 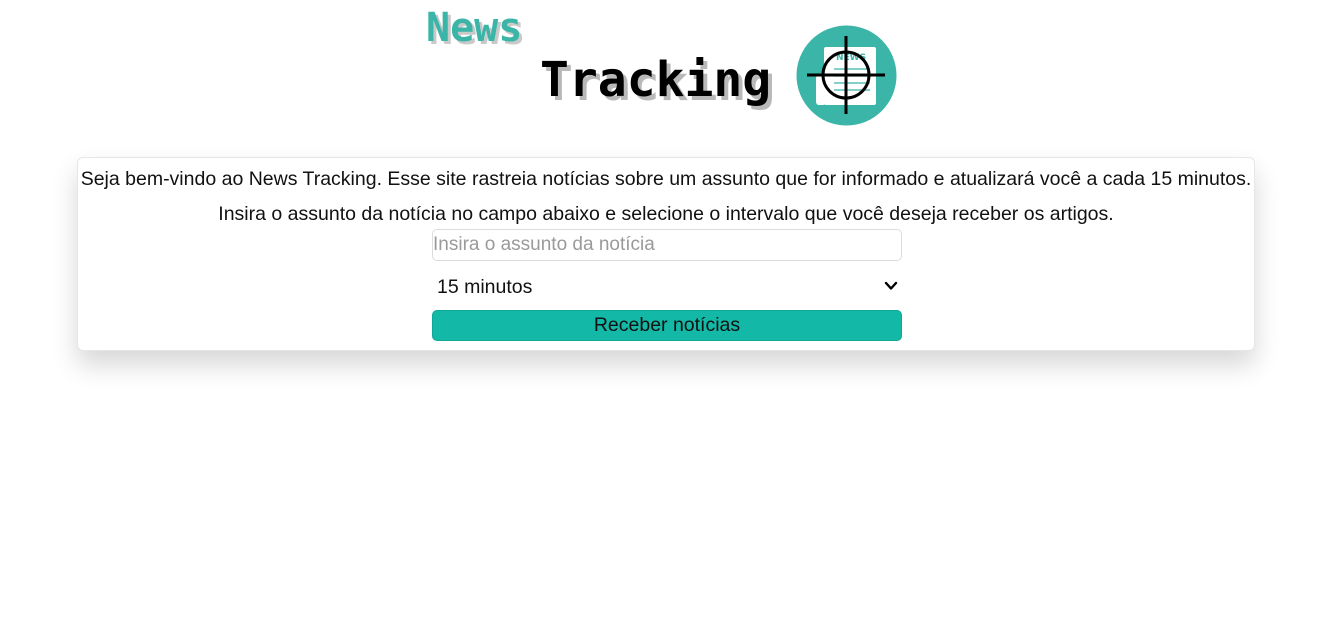 What do you see at coordinates (667, 325) in the screenshot?
I see `receive-news-button: Receber notícias` at bounding box center [667, 325].